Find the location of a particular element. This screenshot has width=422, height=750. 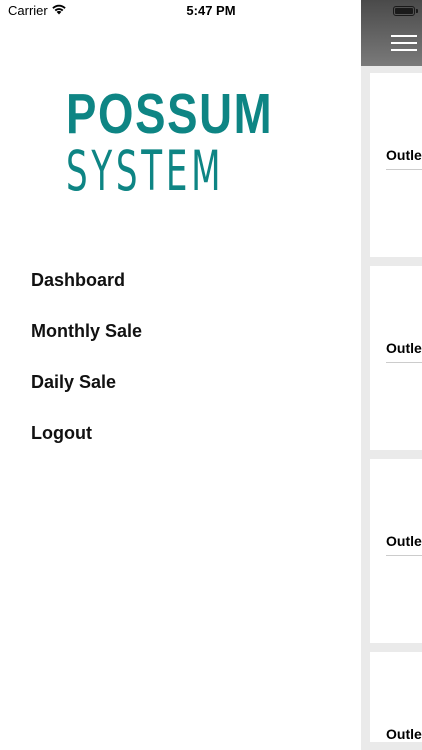

menu-item-logout: Logout is located at coordinates (181, 444).